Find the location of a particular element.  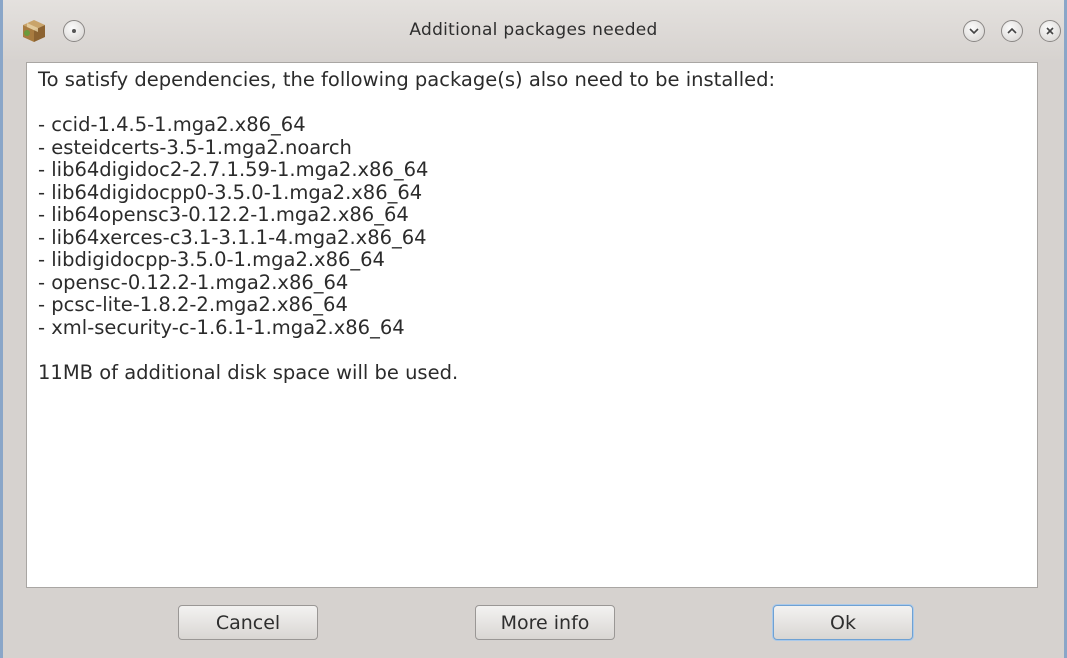

package-list-item: - opensc-0.12.2-1.mga2.x86_64 is located at coordinates (193, 282).